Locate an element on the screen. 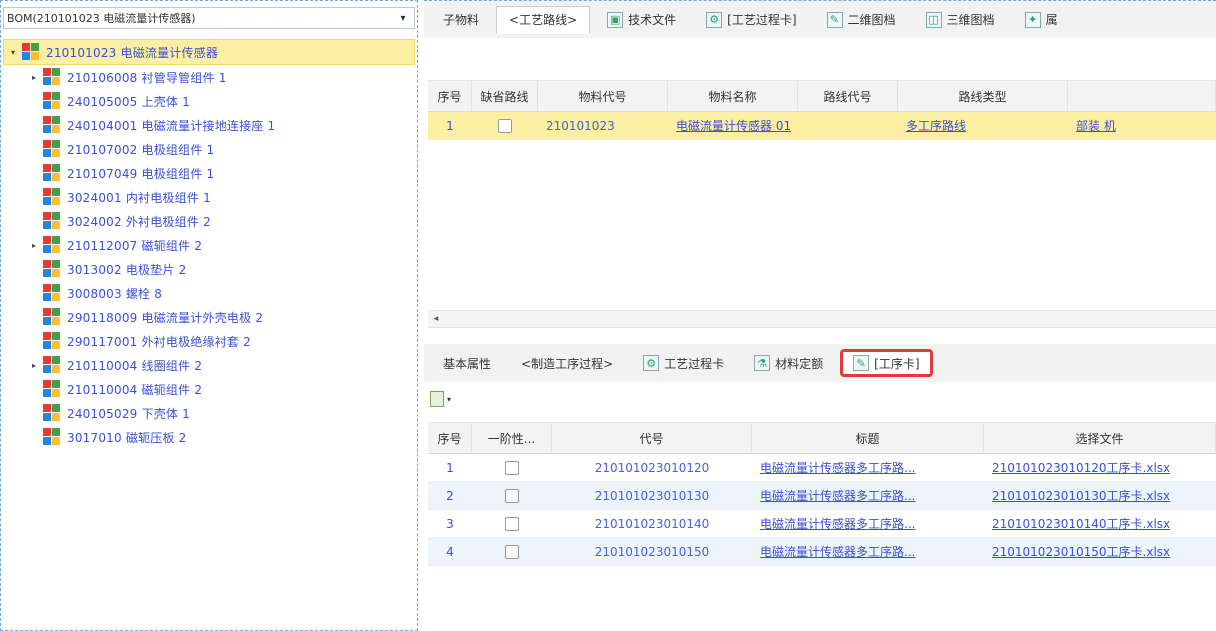 This screenshot has height=631, width=1216. column-header: 物料代号 is located at coordinates (603, 96).